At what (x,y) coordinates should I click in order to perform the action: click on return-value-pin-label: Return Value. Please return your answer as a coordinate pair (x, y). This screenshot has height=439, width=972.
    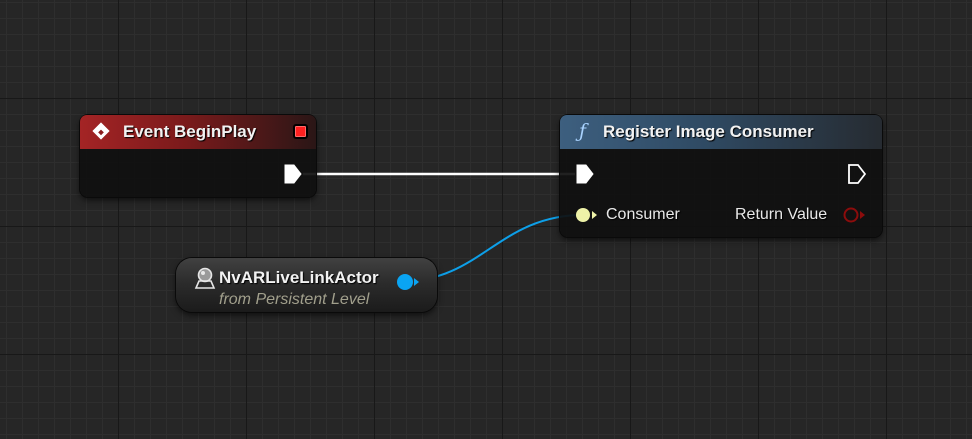
    Looking at the image, I should click on (781, 214).